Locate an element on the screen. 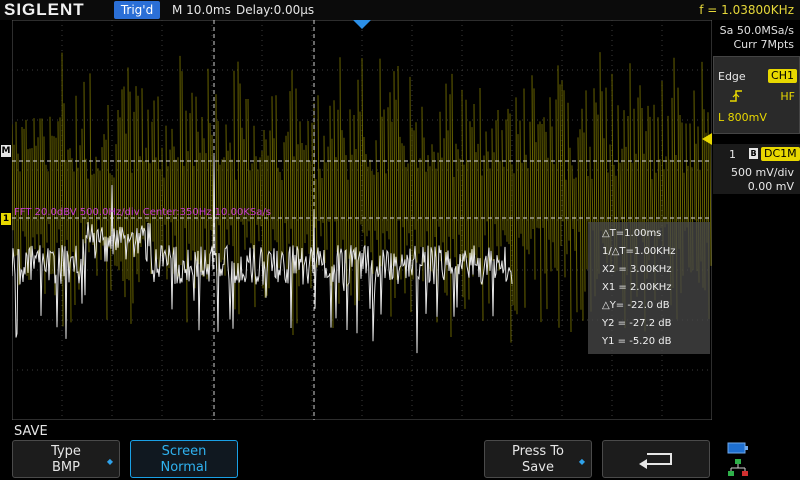 The height and width of the screenshot is (480, 800). back-button is located at coordinates (656, 459).